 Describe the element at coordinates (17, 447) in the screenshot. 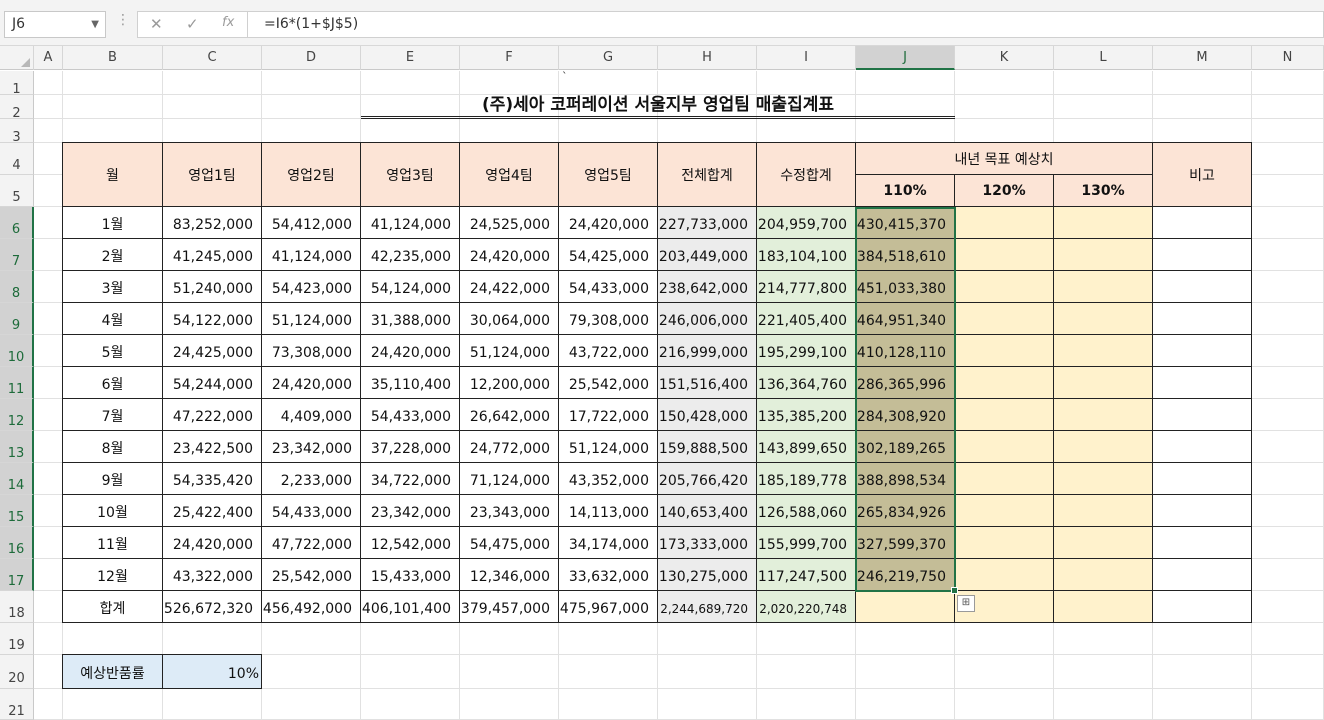

I see `row-header-13: 13` at that location.